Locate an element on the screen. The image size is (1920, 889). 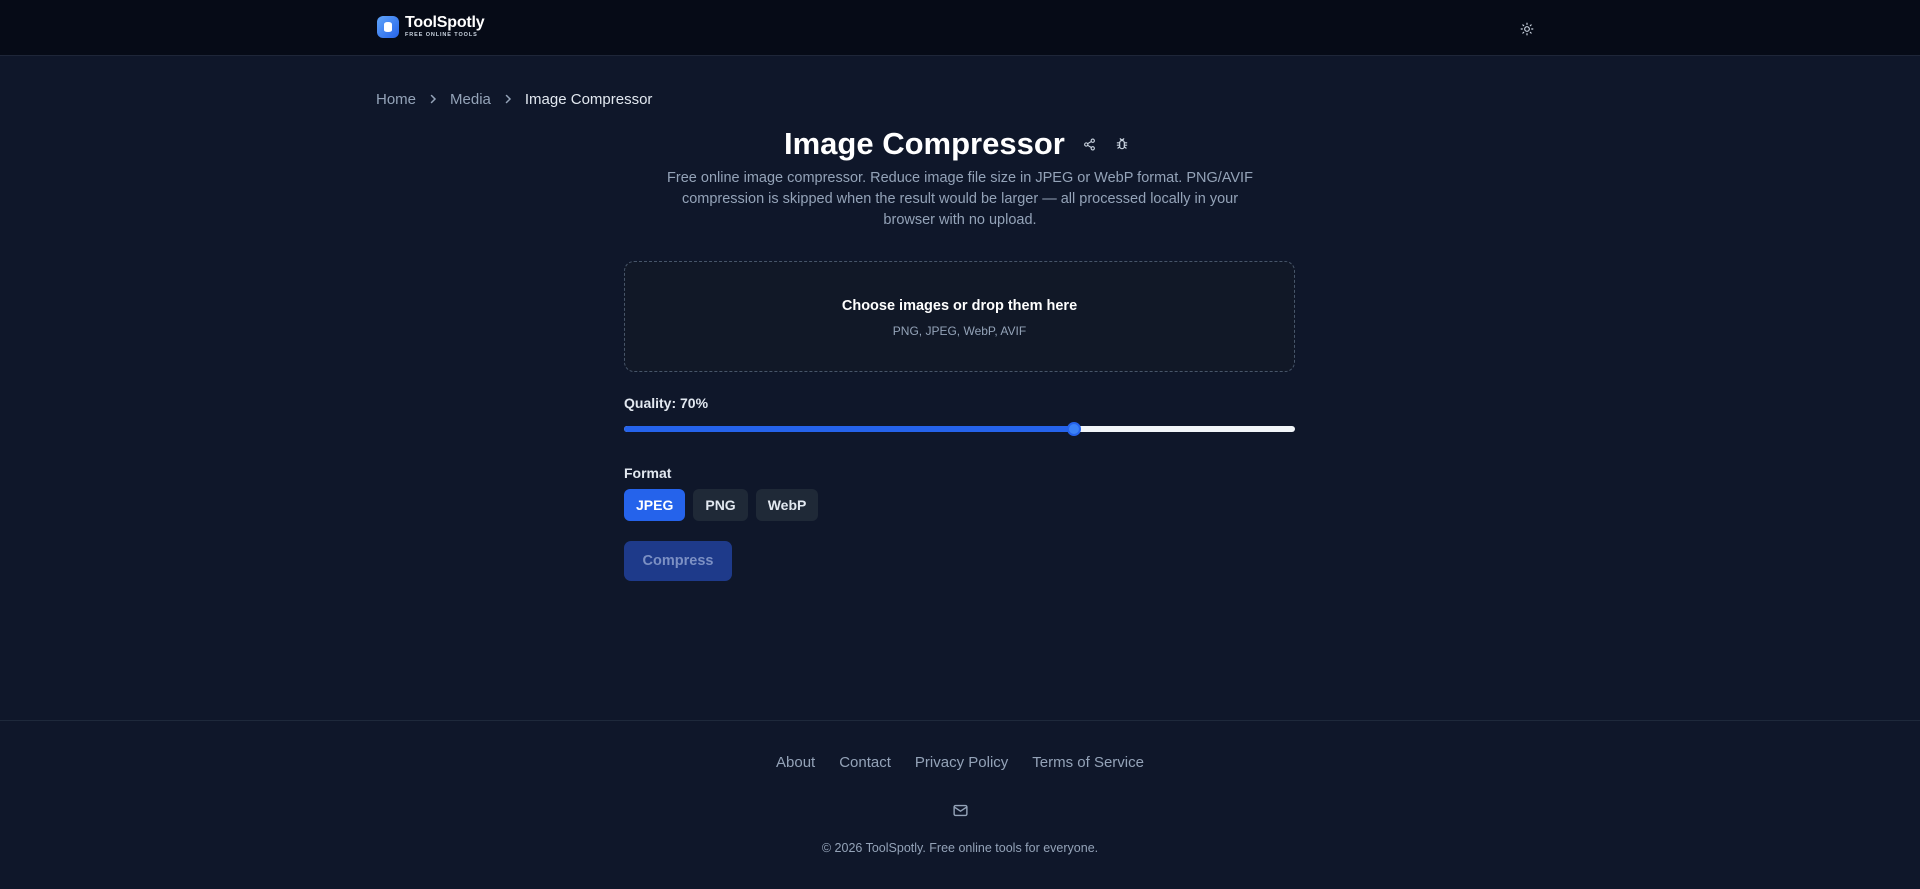
sun-icon is located at coordinates (1527, 29).